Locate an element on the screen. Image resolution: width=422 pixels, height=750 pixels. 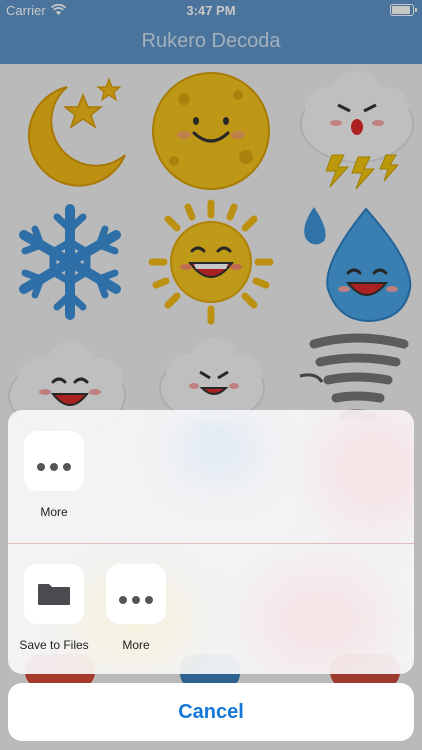
save-to-files-button: Save to Files is located at coordinates (54, 608).